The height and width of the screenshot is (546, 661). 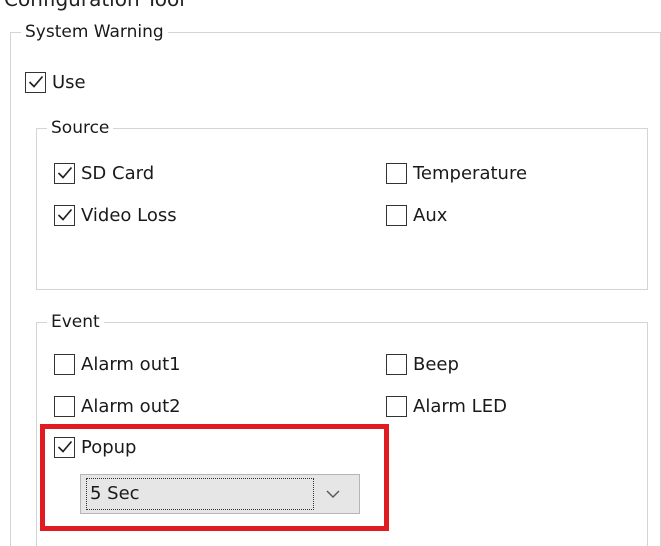 I want to click on sd-card-label: SD Card, so click(x=118, y=173).